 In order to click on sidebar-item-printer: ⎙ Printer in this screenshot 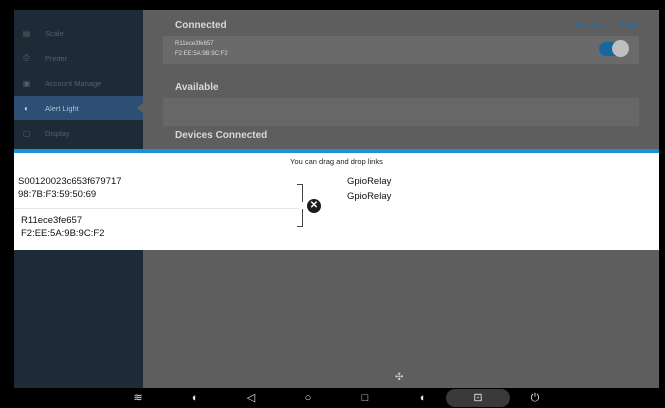, I will do `click(78, 58)`.